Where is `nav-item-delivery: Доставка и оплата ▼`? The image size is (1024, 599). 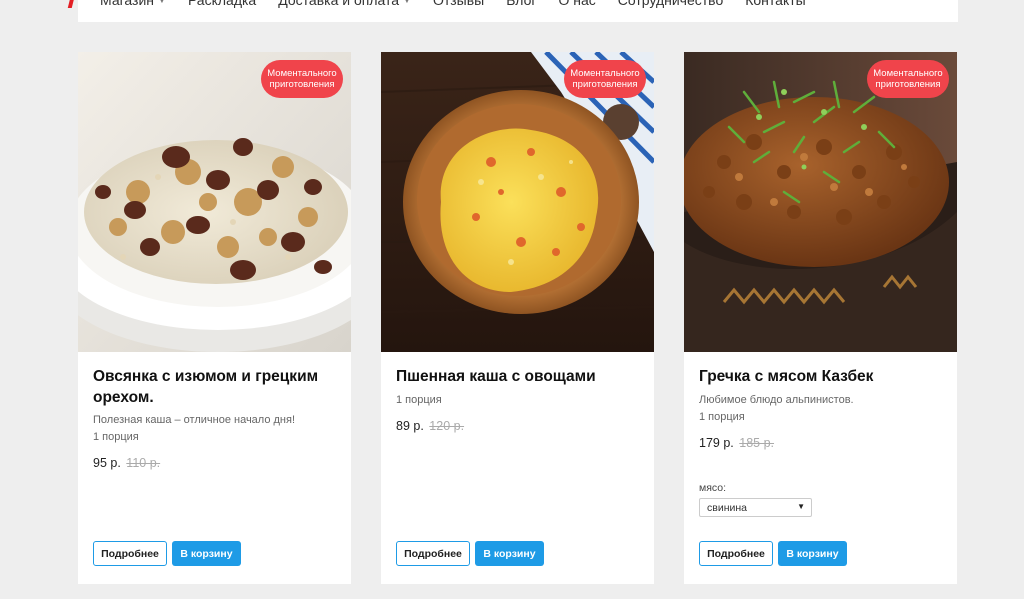 nav-item-delivery: Доставка и оплата ▼ is located at coordinates (344, 4).